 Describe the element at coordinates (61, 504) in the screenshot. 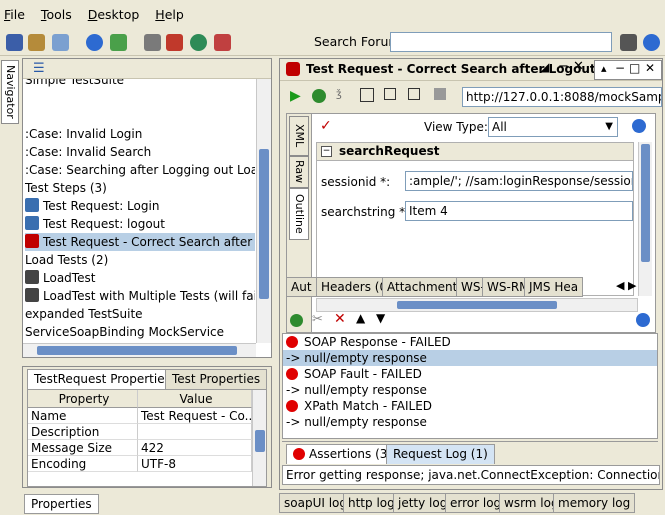

I see `tab-properties-bottom: Properties` at that location.